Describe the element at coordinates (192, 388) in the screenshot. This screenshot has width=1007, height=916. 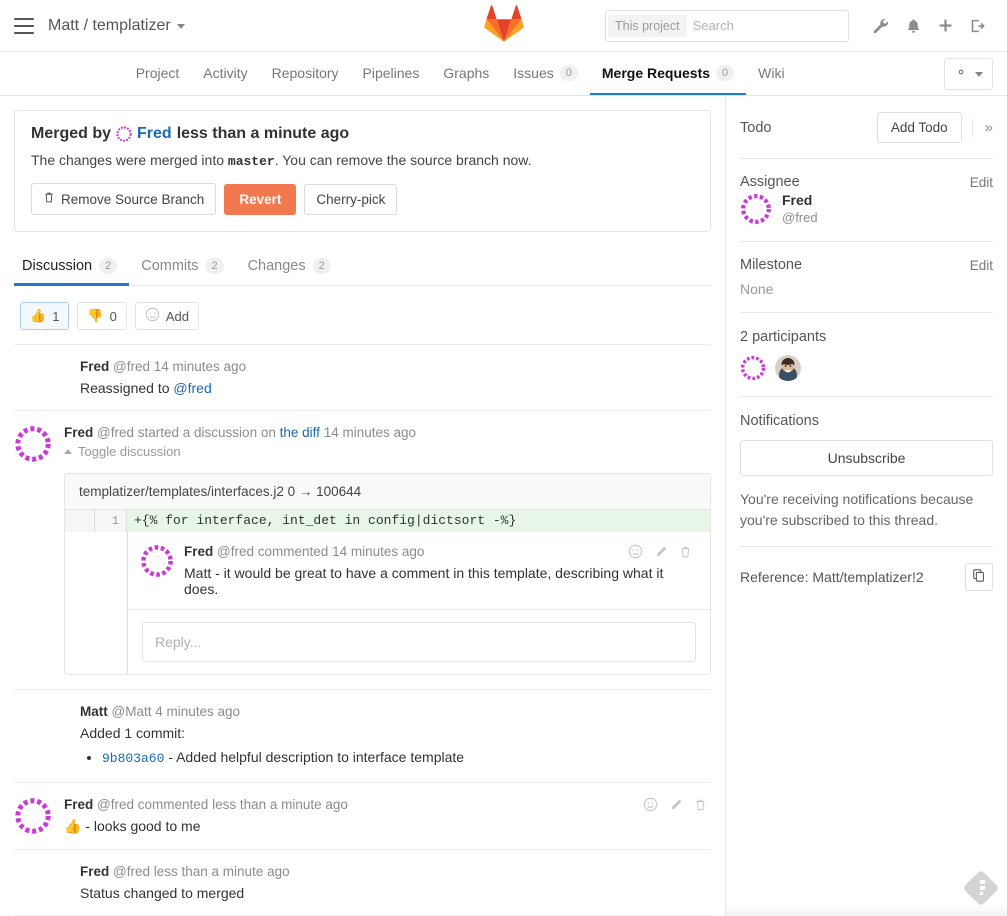
I see `mention-link: @fred` at that location.